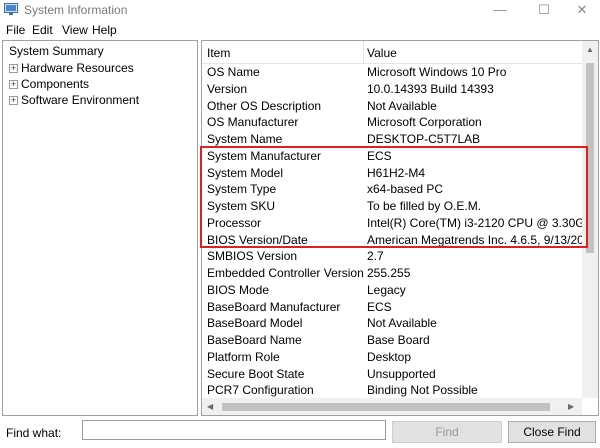  I want to click on row-item: System SKU, so click(241, 206).